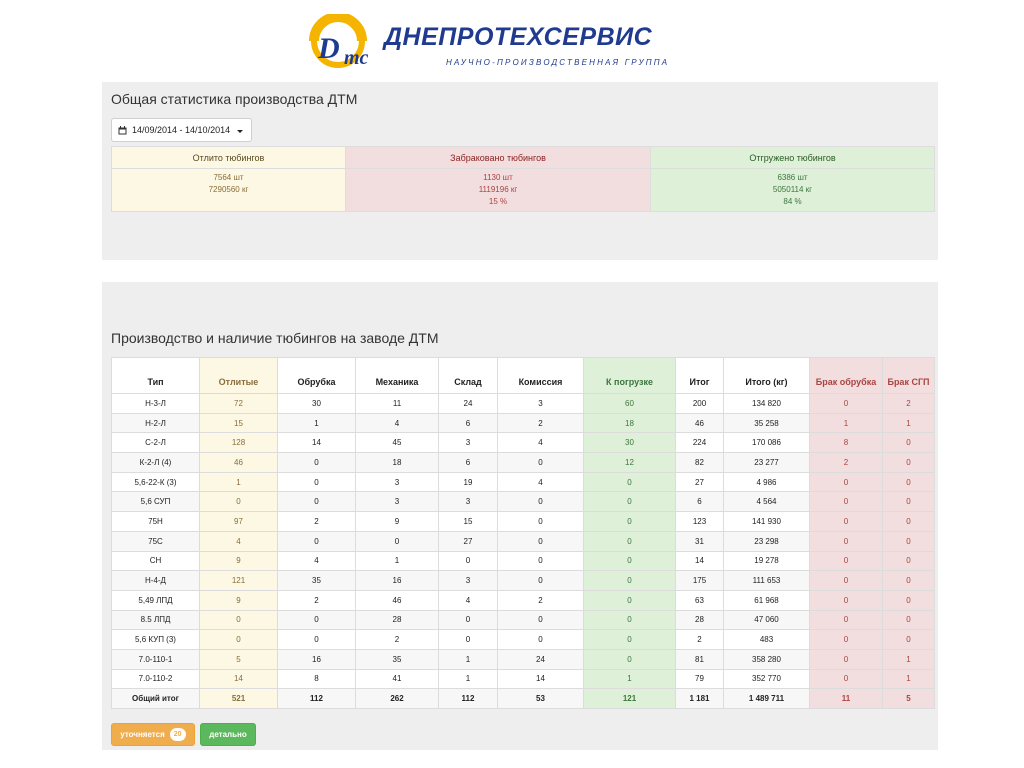 Image resolution: width=1024 pixels, height=768 pixels. I want to click on rejected-percent: 15 %, so click(498, 201).